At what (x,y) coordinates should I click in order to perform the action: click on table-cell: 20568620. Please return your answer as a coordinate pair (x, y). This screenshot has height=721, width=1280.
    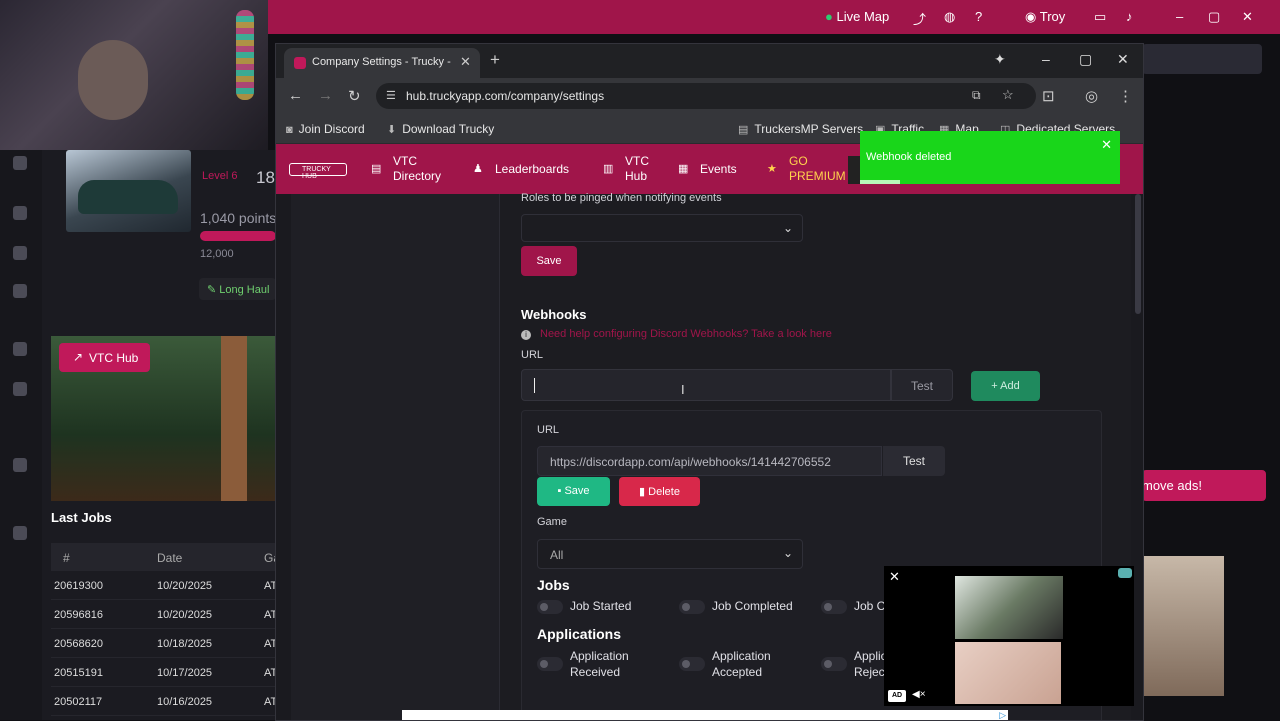
    Looking at the image, I should click on (78, 644).